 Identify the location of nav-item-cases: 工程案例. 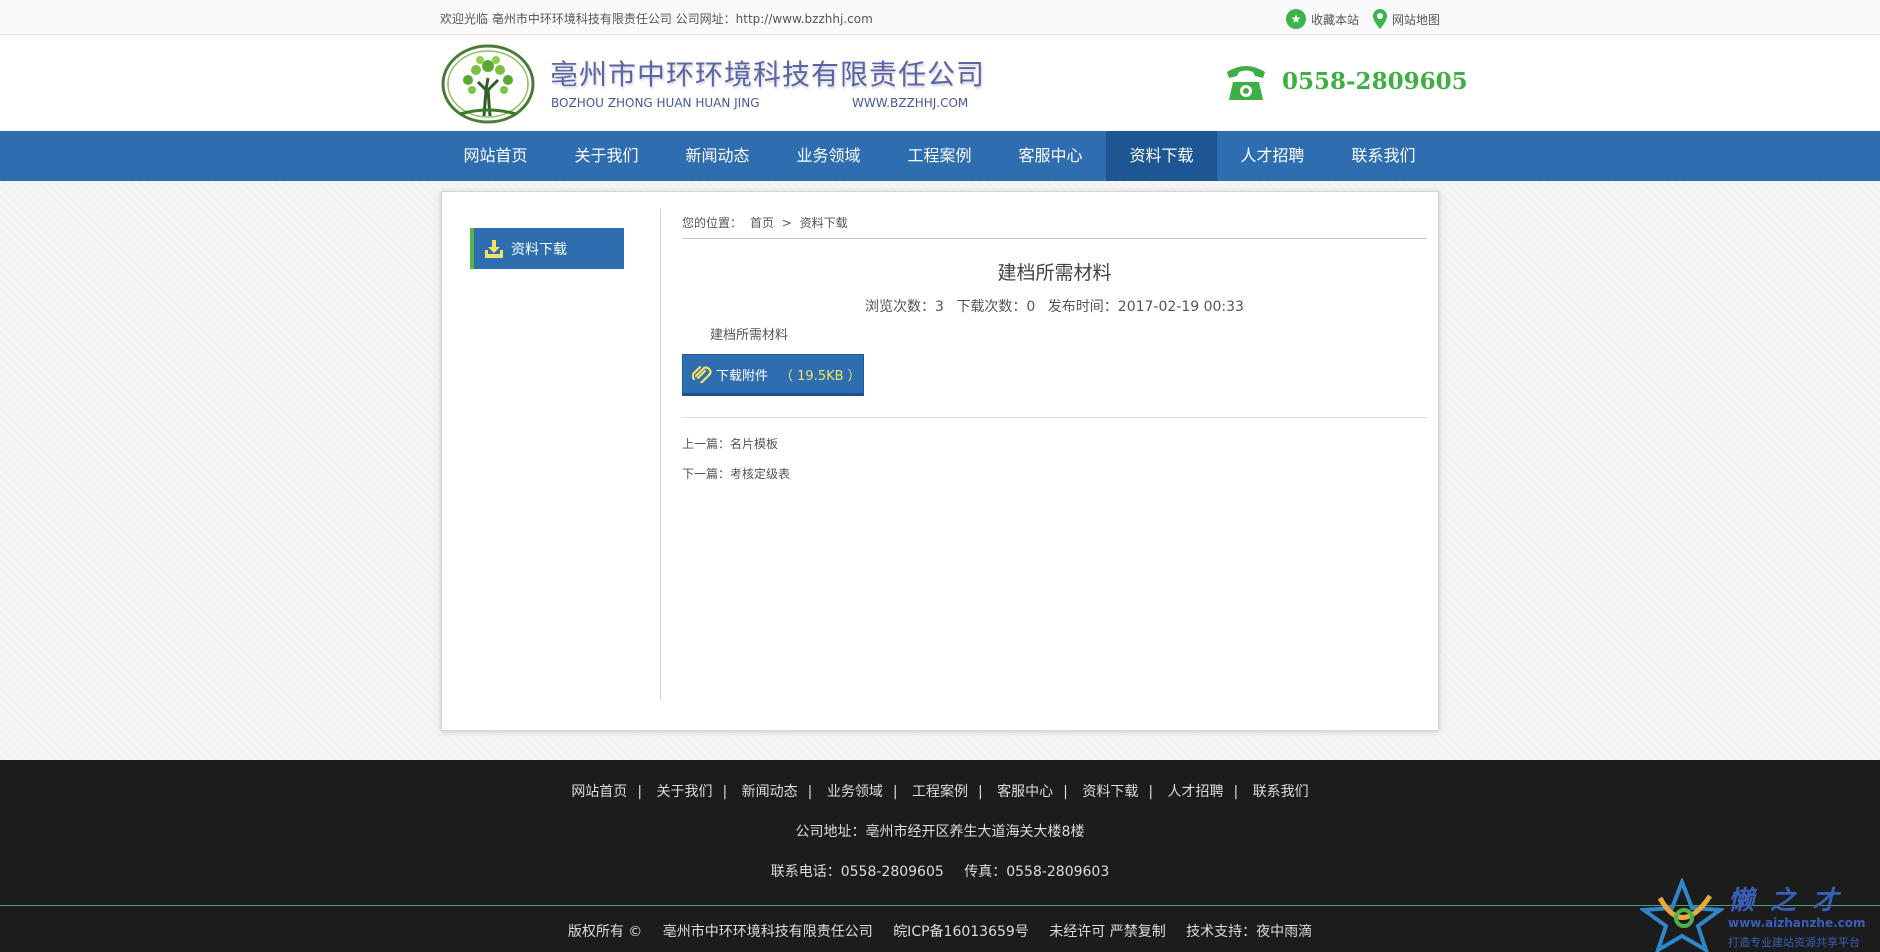
(939, 156).